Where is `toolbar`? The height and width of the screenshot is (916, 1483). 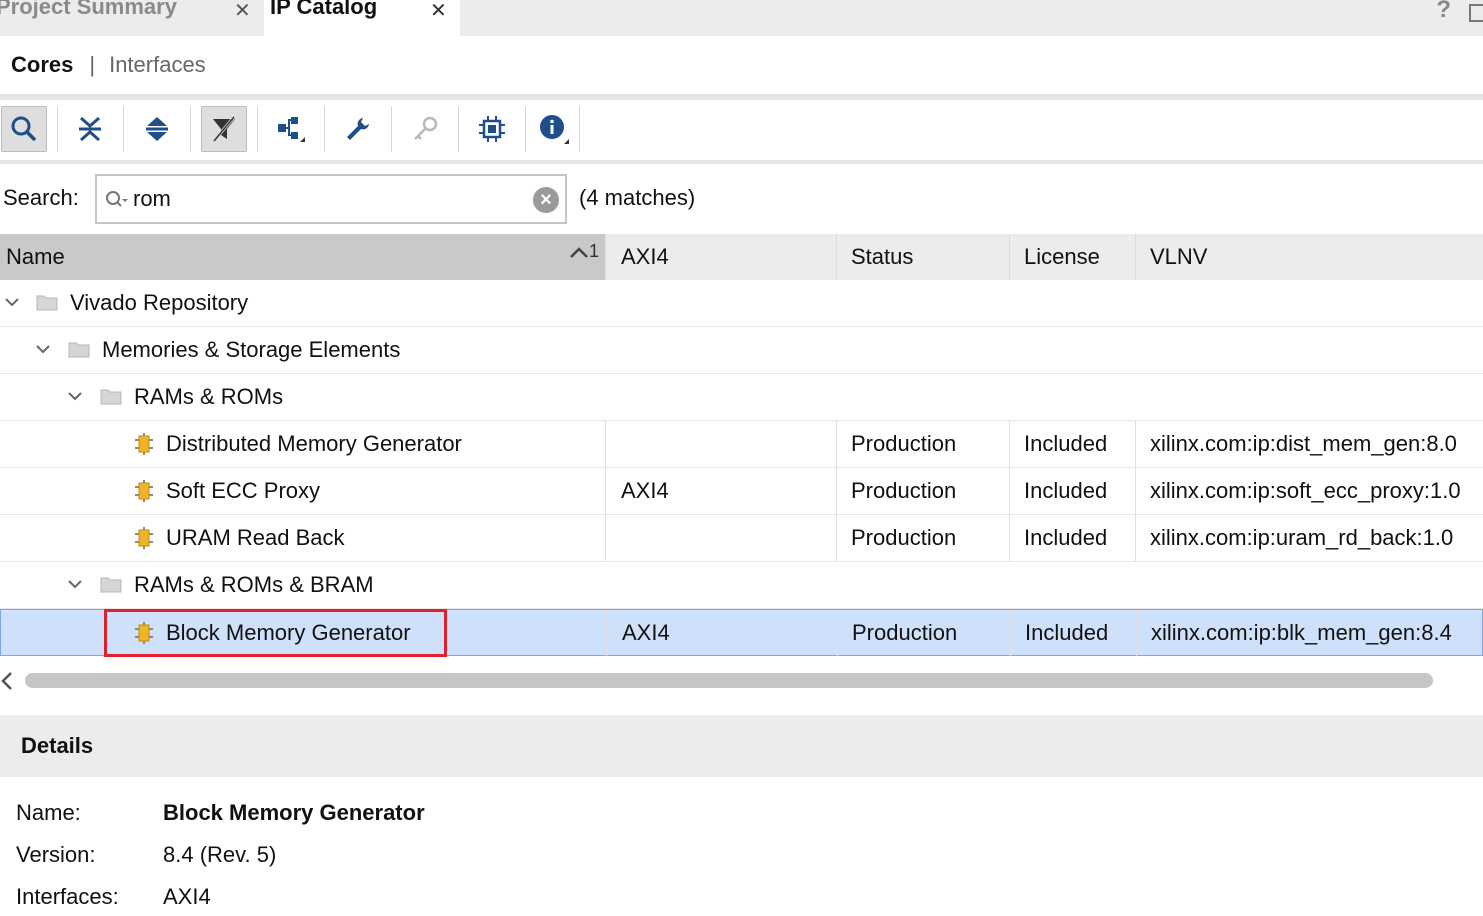 toolbar is located at coordinates (741, 130).